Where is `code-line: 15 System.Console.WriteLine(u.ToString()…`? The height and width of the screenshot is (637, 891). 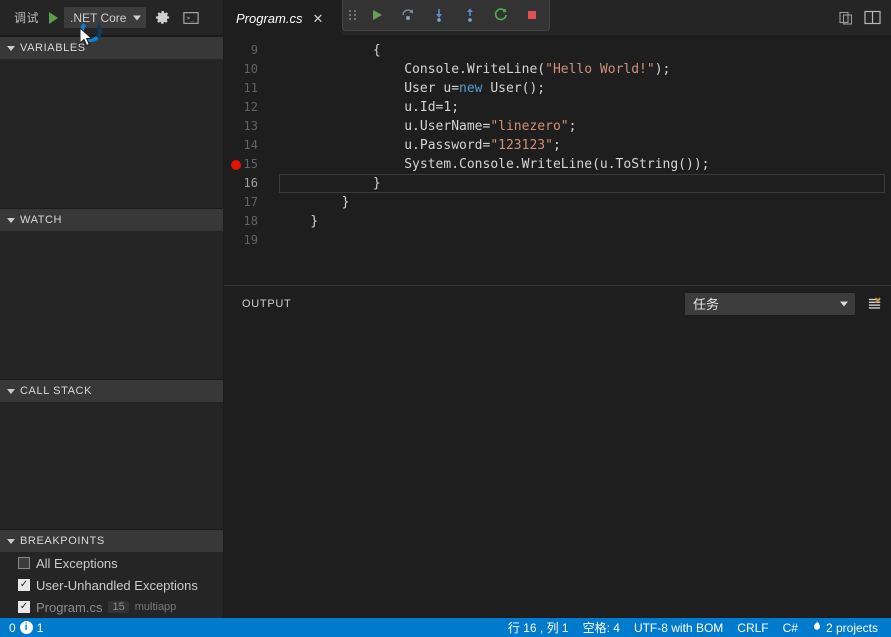
code-line: 15 System.Console.WriteLine(u.ToString()… is located at coordinates (557, 164).